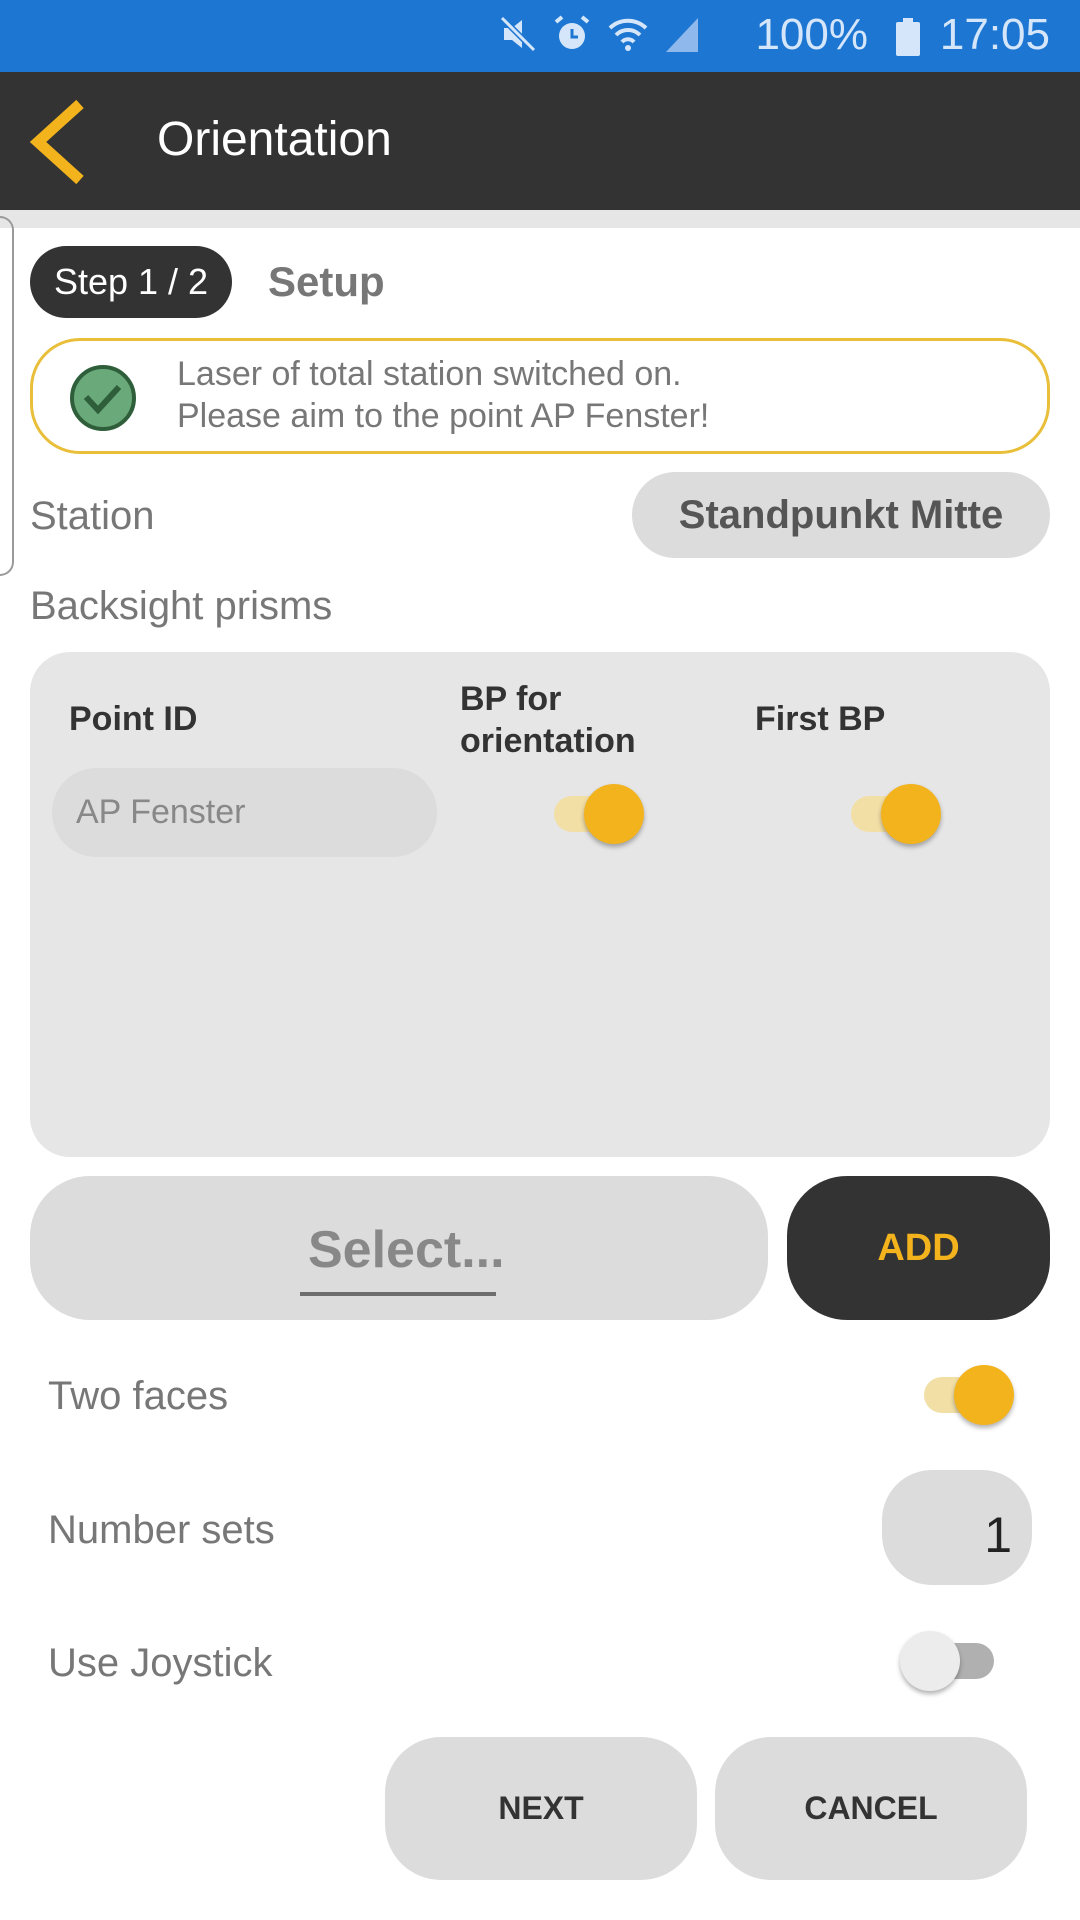 The height and width of the screenshot is (1920, 1080). I want to click on alarm-icon, so click(572, 32).